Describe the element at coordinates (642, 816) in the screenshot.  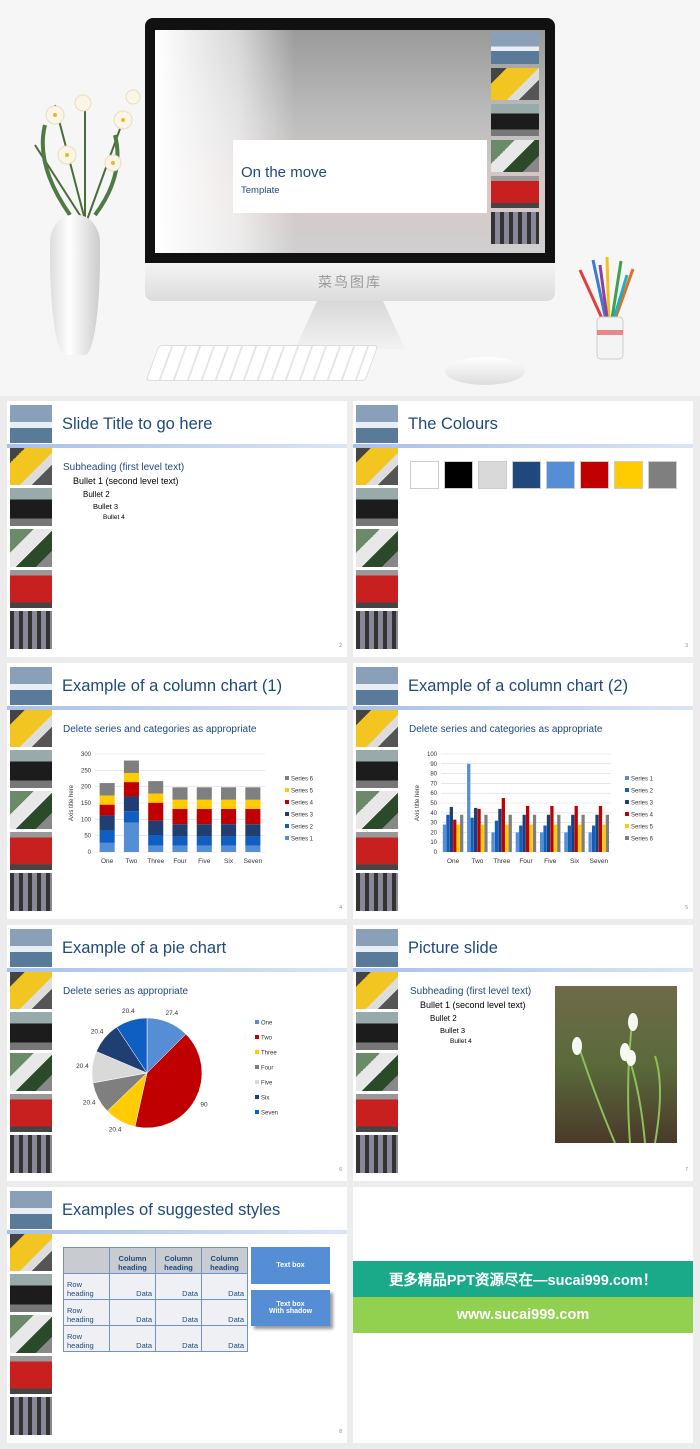
I see `legend-label: Series 4` at that location.